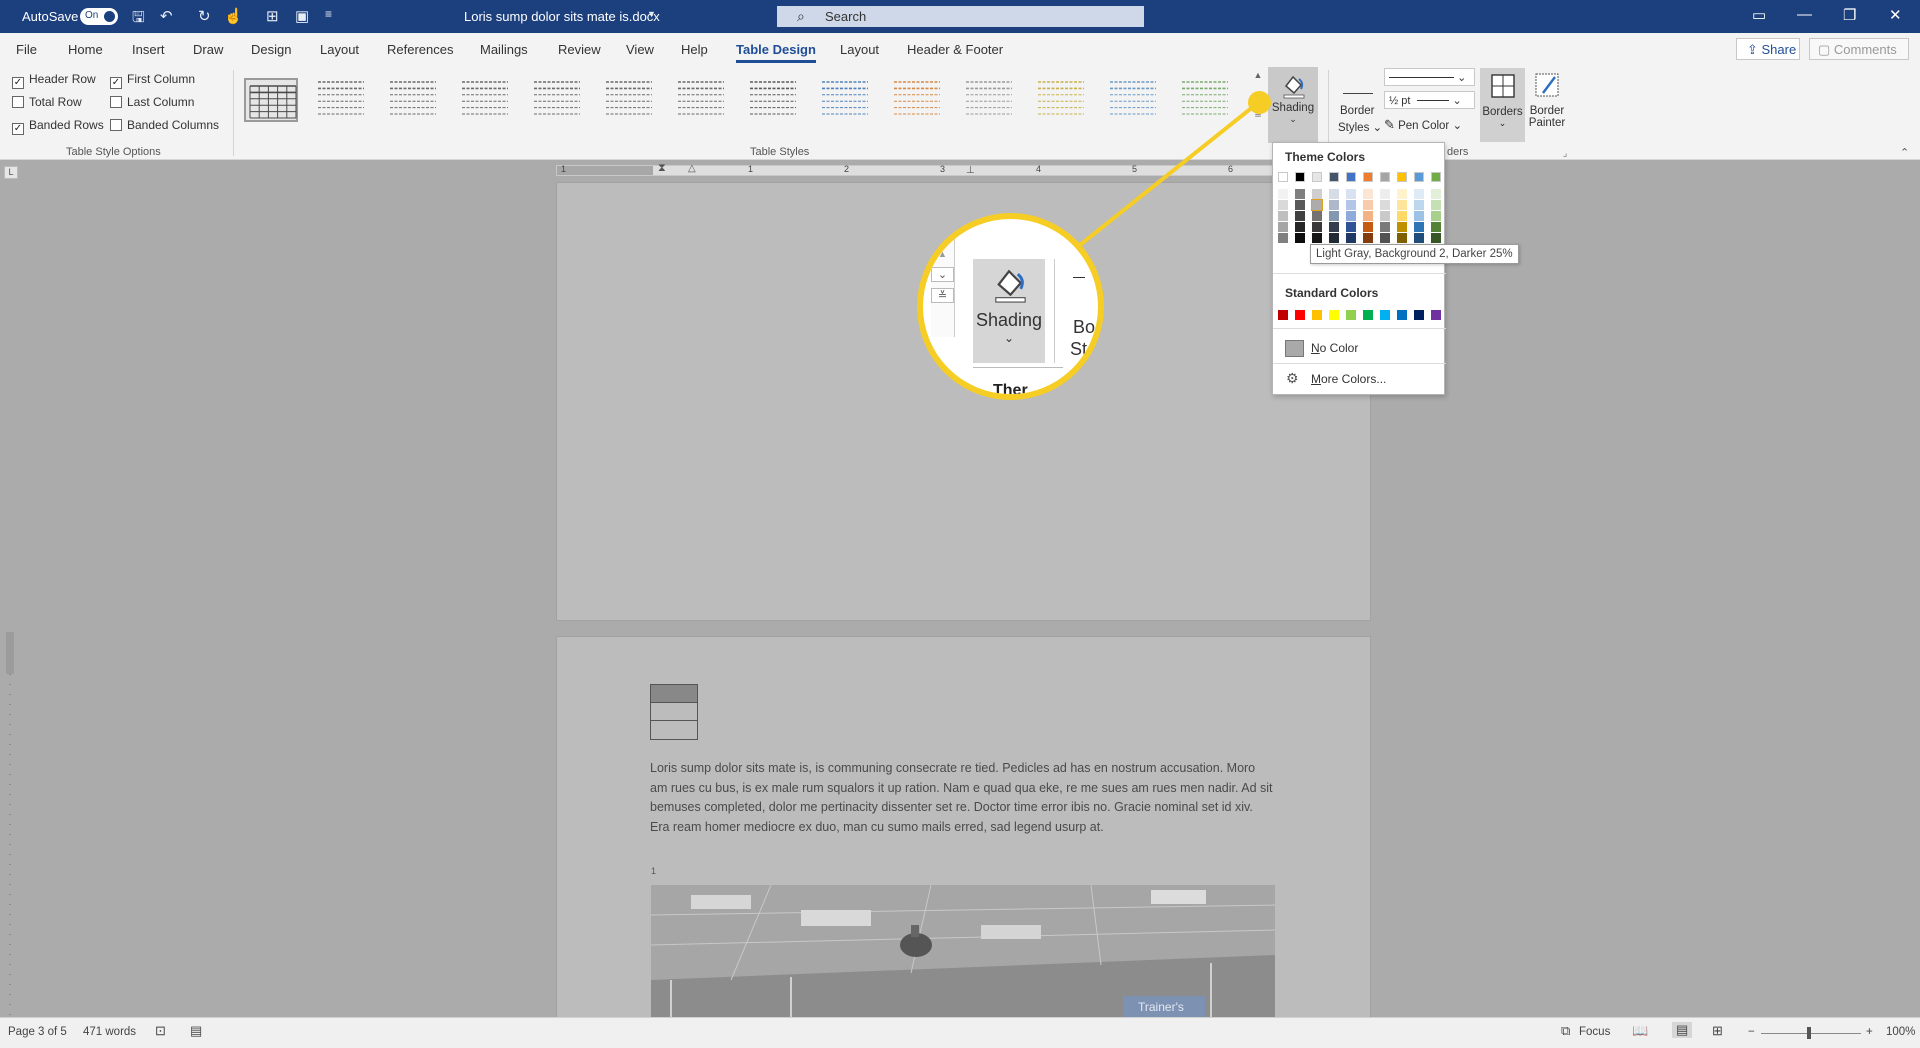  Describe the element at coordinates (1759, 15) in the screenshot. I see `ribbon-display-options-icon: ▭` at that location.